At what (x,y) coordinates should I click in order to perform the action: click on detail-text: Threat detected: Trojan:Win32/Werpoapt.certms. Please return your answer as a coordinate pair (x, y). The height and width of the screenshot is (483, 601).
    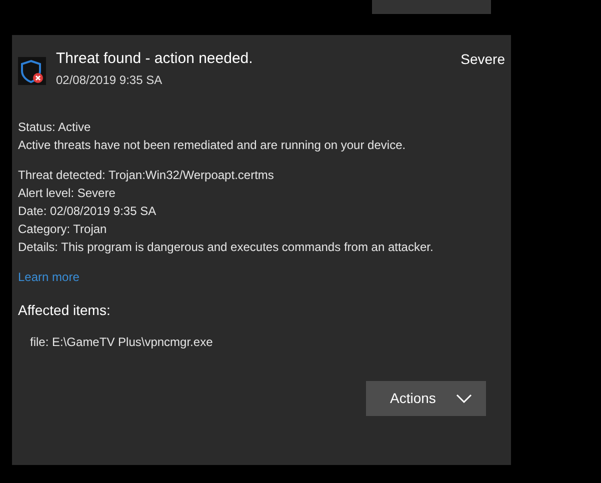
    Looking at the image, I should click on (146, 175).